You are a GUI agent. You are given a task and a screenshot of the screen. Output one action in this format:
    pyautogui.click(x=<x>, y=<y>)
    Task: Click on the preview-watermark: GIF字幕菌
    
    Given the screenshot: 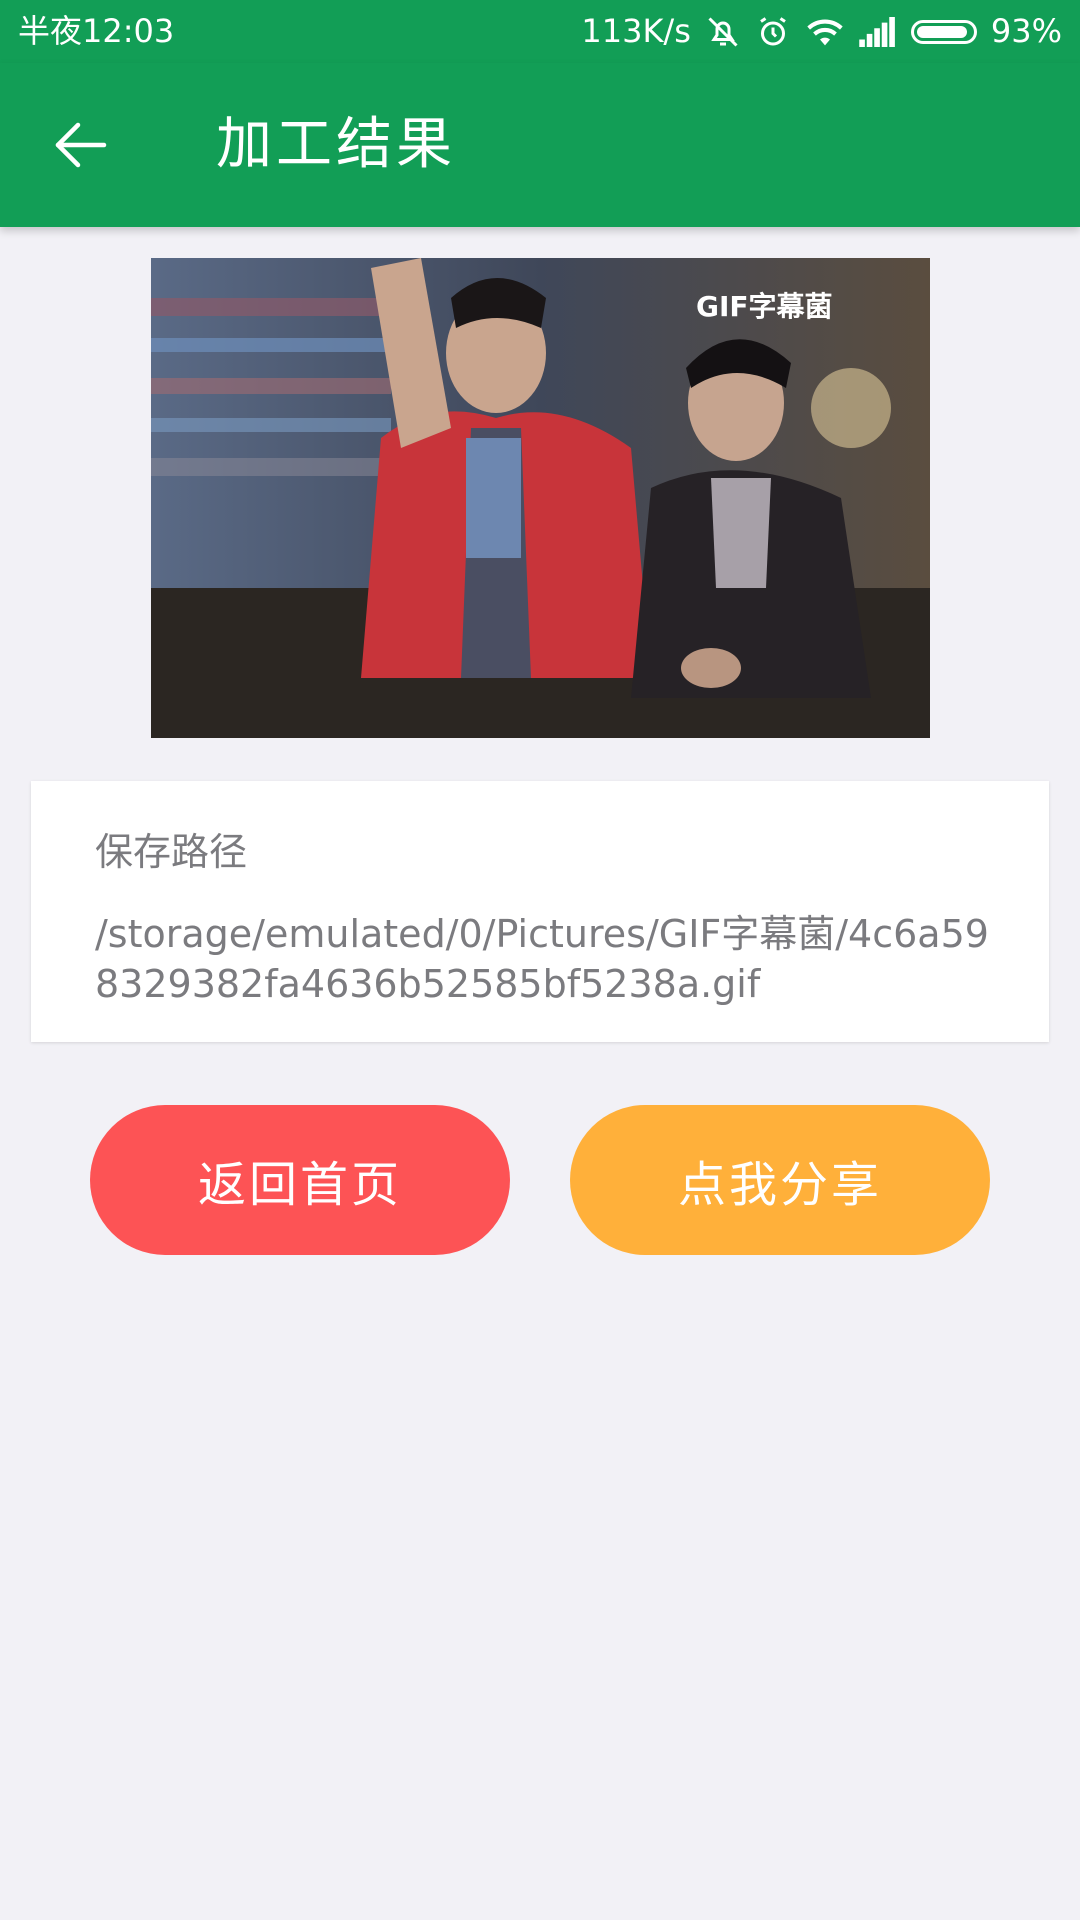 What is the action you would take?
    pyautogui.click(x=764, y=306)
    